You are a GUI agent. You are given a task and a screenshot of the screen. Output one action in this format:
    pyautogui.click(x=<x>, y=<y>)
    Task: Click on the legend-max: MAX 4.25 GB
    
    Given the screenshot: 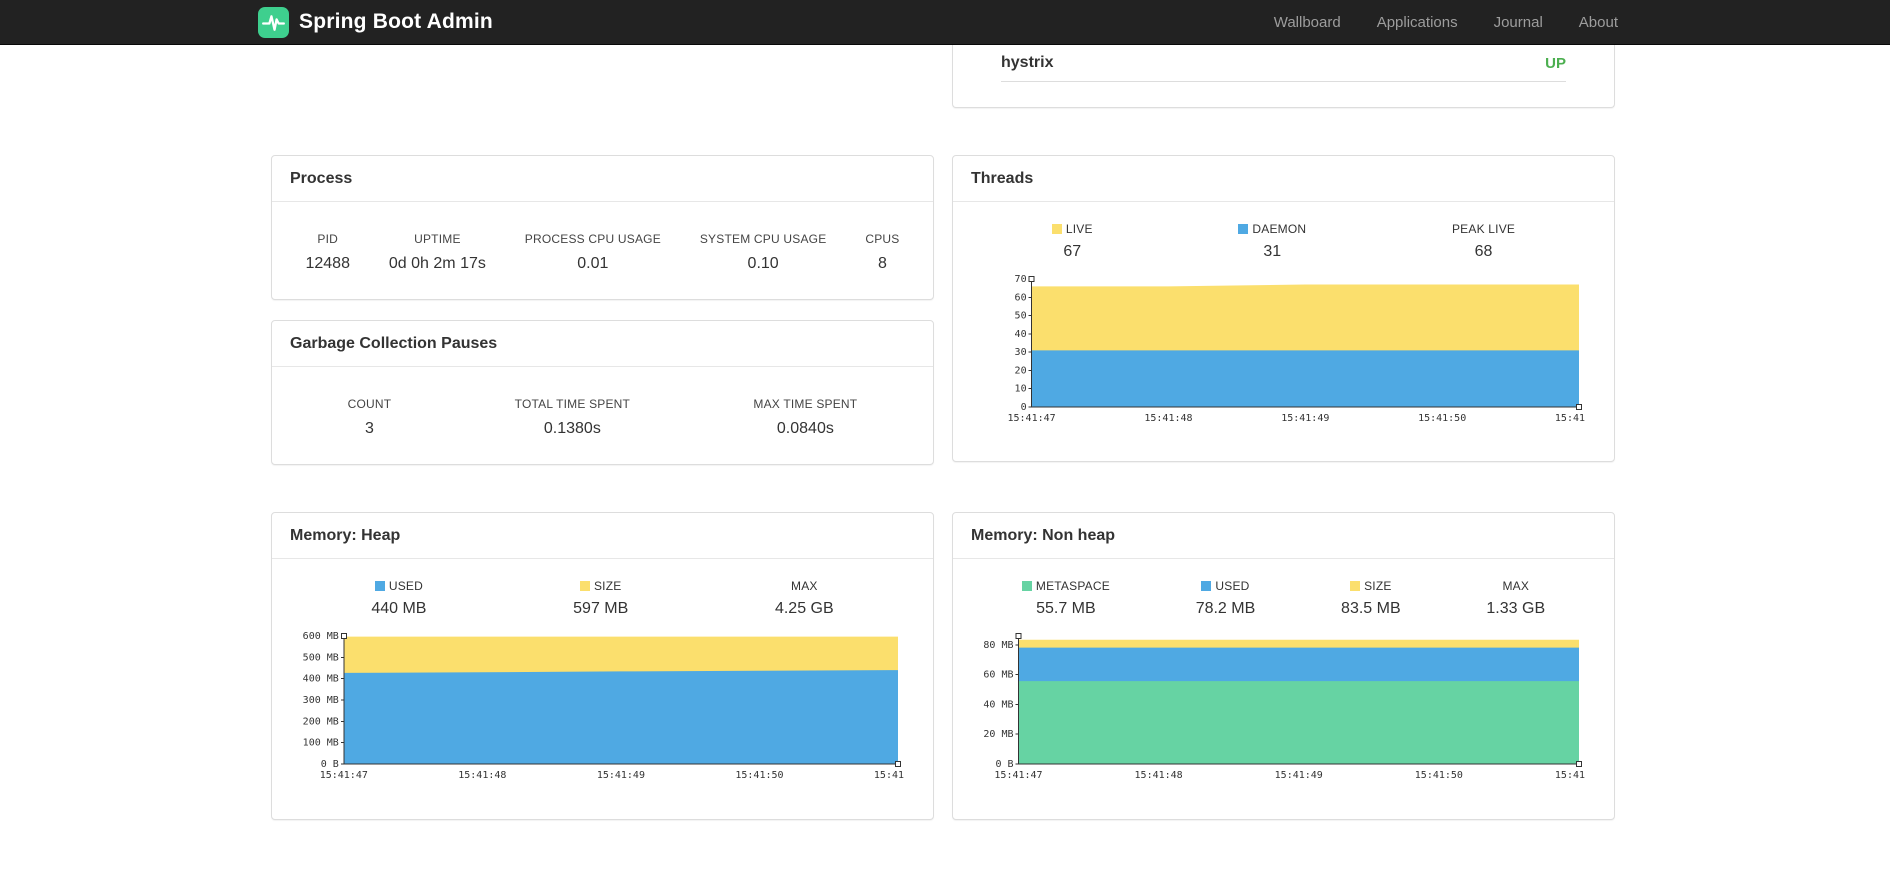 What is the action you would take?
    pyautogui.click(x=804, y=598)
    